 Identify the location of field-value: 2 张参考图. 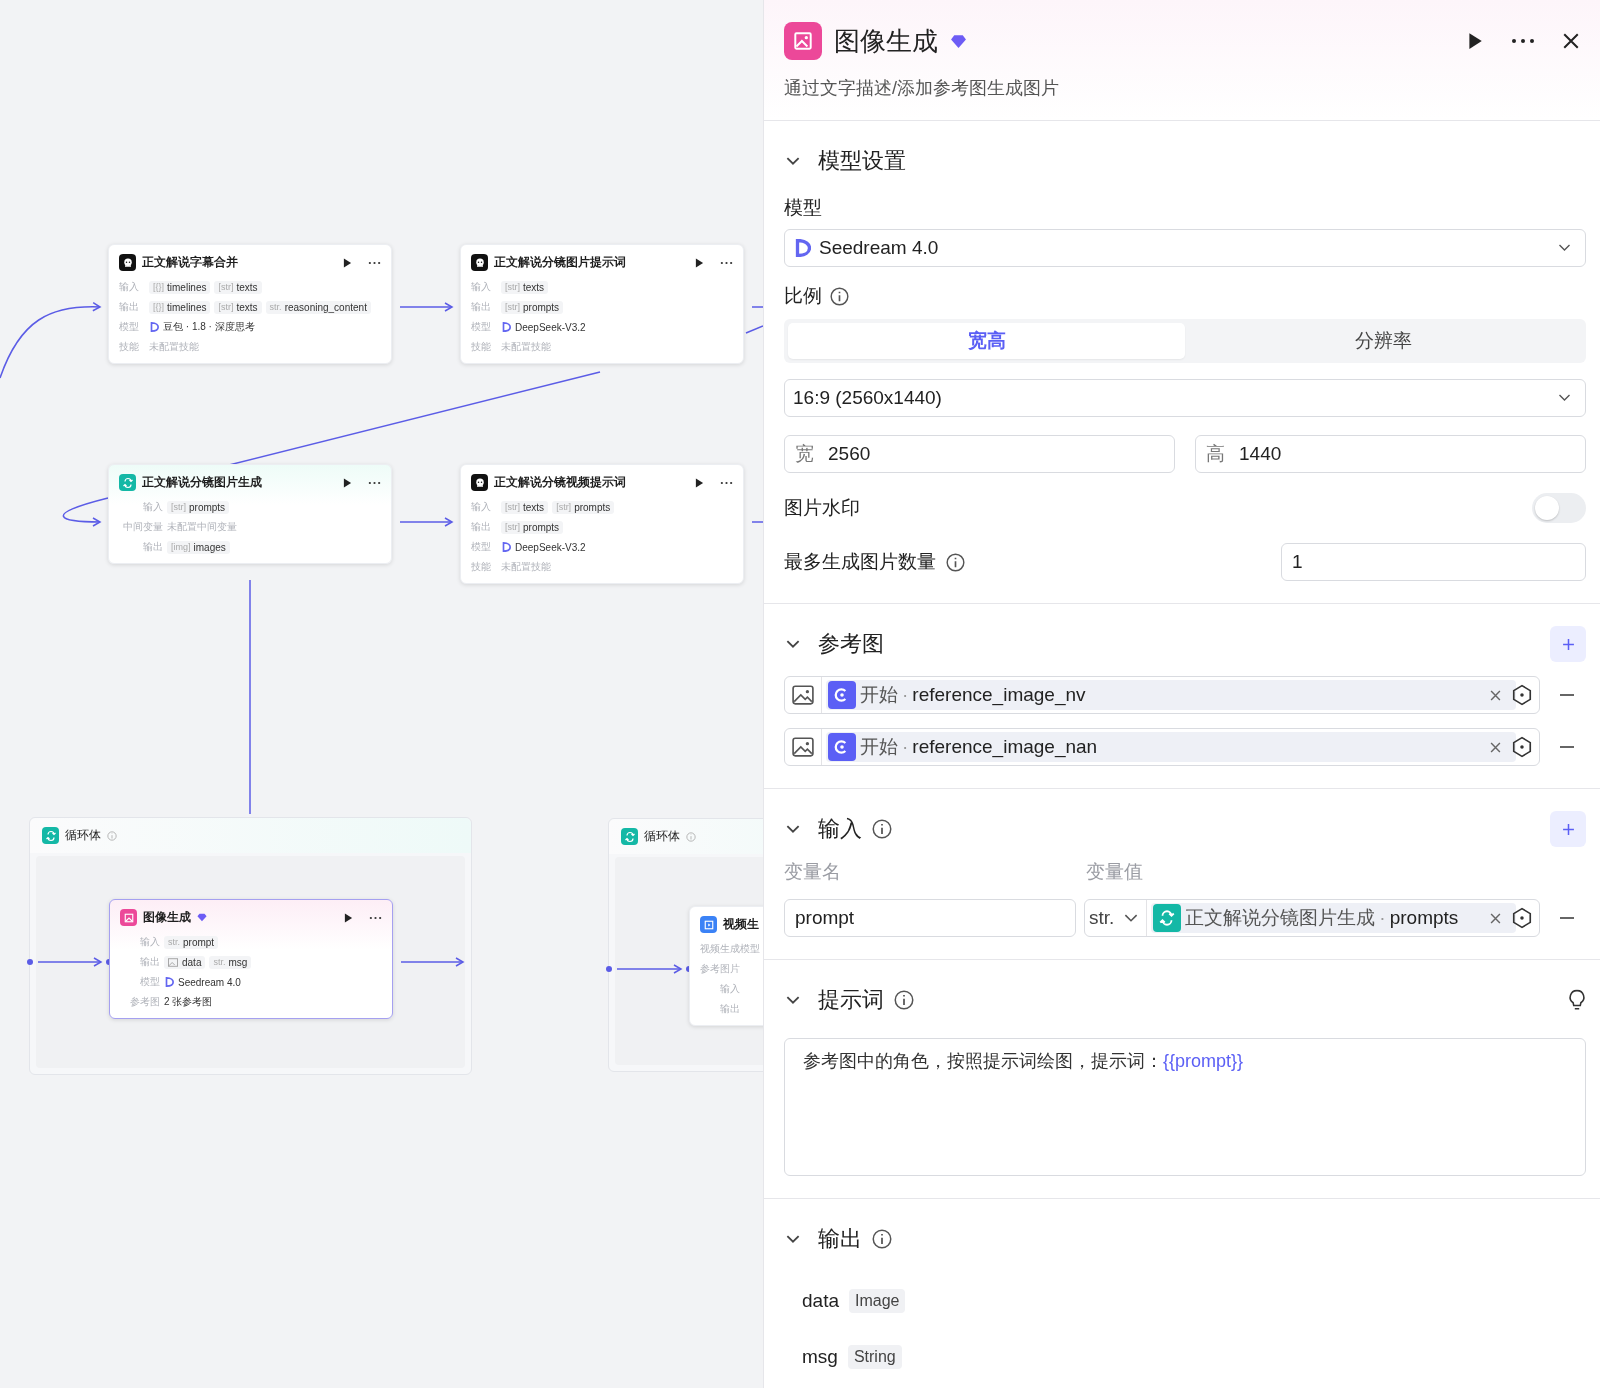
(188, 1002).